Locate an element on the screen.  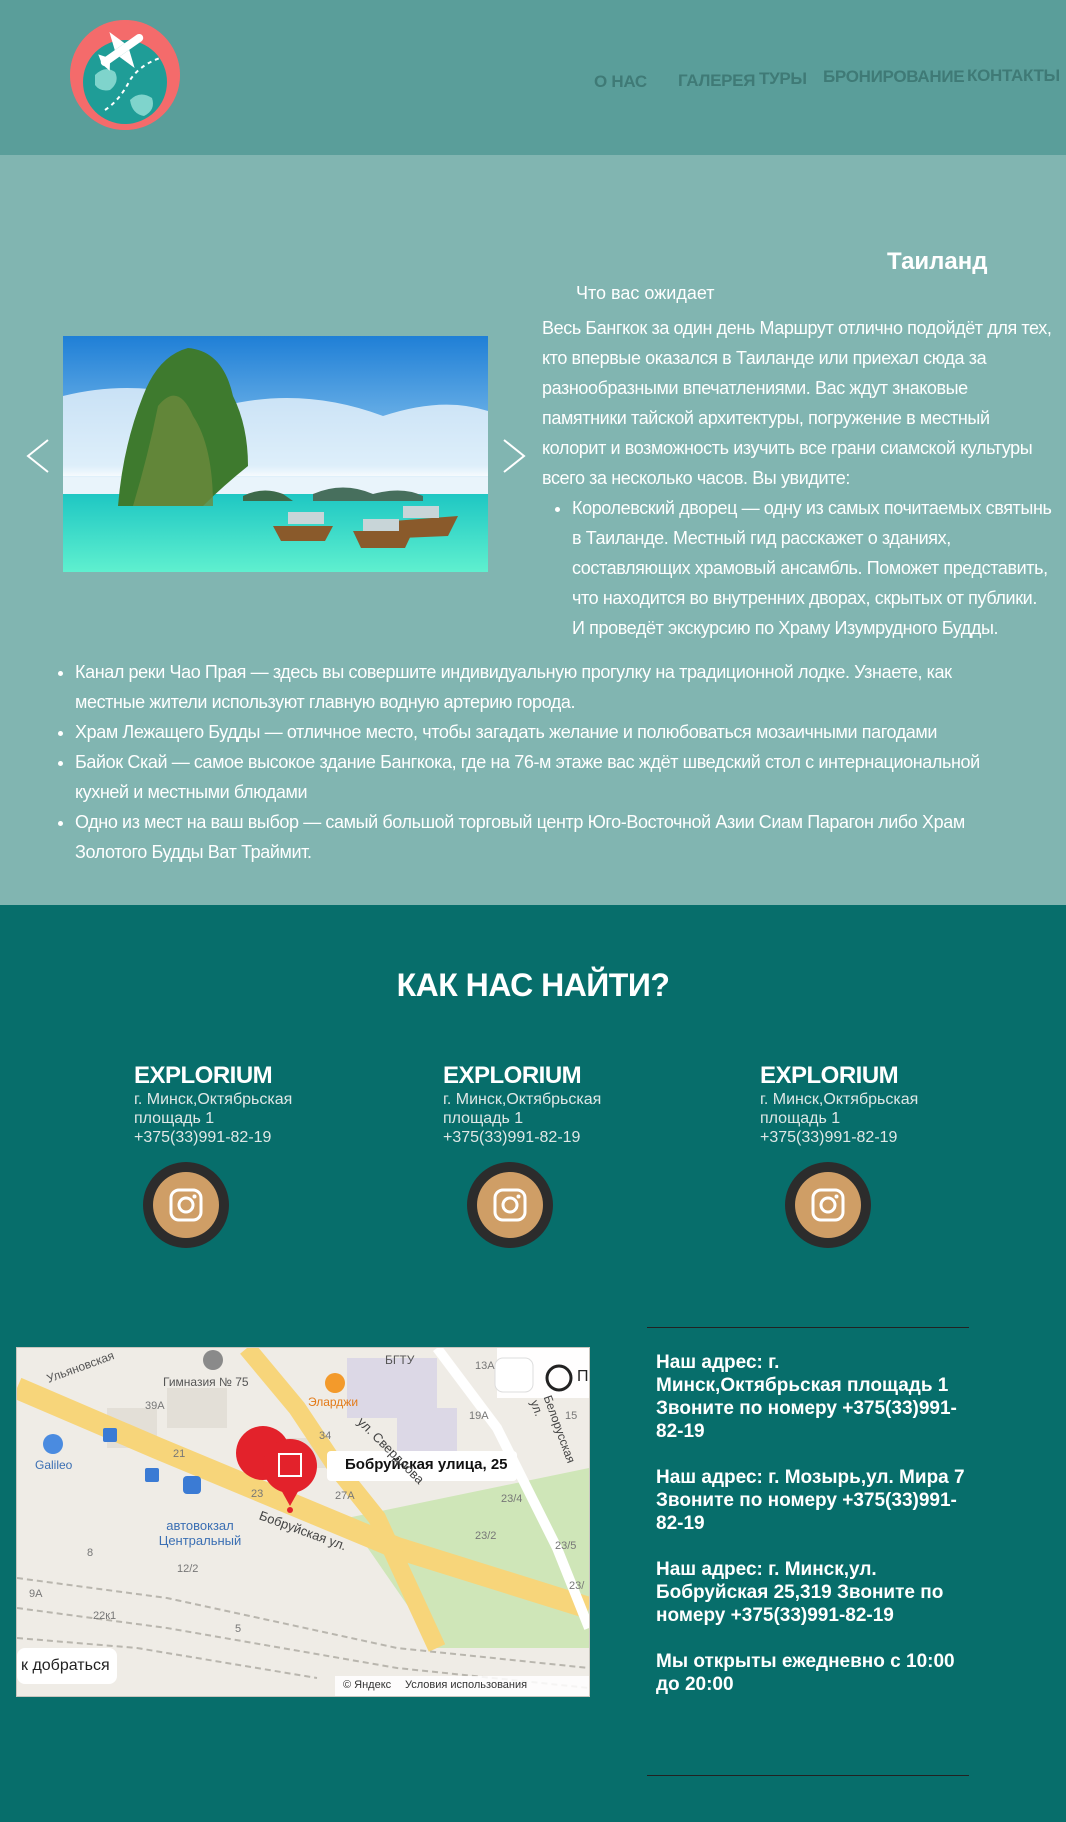
slider-image is located at coordinates (275, 454).